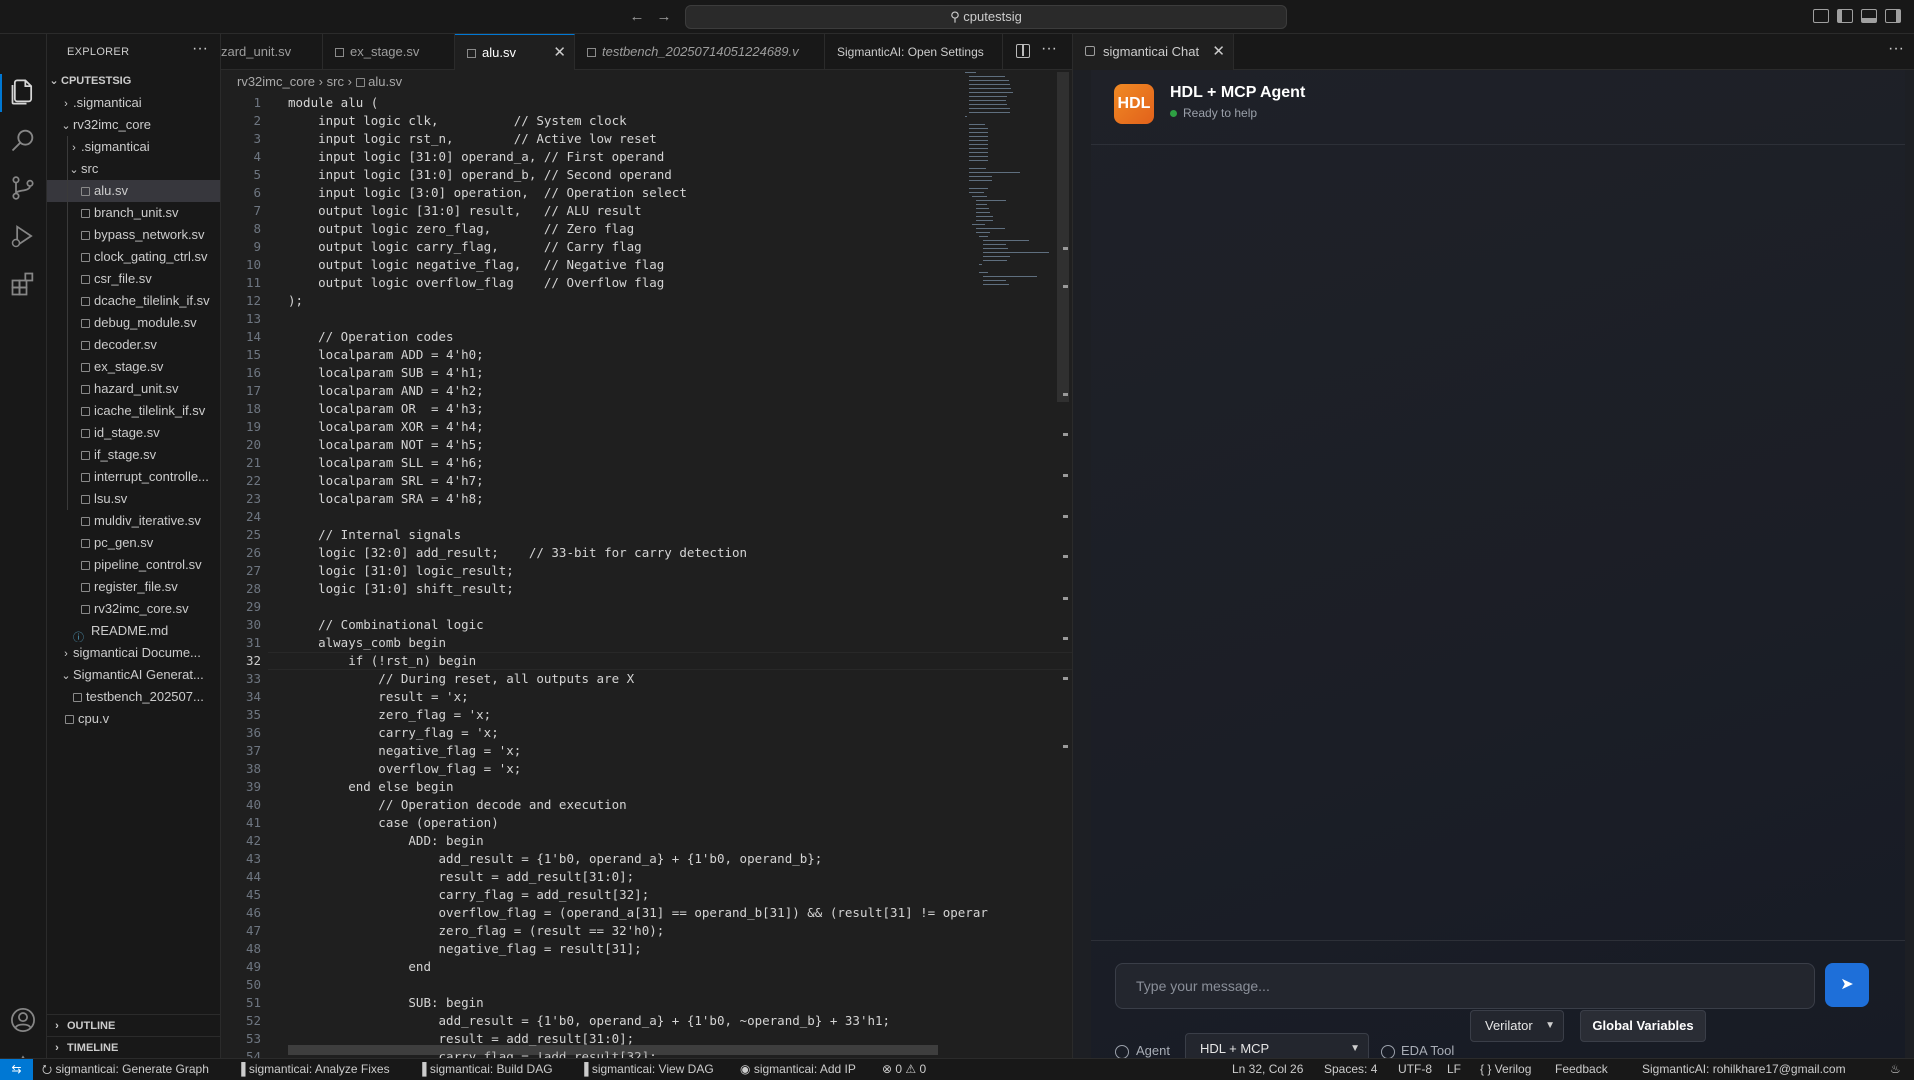 The width and height of the screenshot is (1914, 1080). I want to click on status-item: ⭮ sigmanticai: Generate Graph, so click(125, 1069).